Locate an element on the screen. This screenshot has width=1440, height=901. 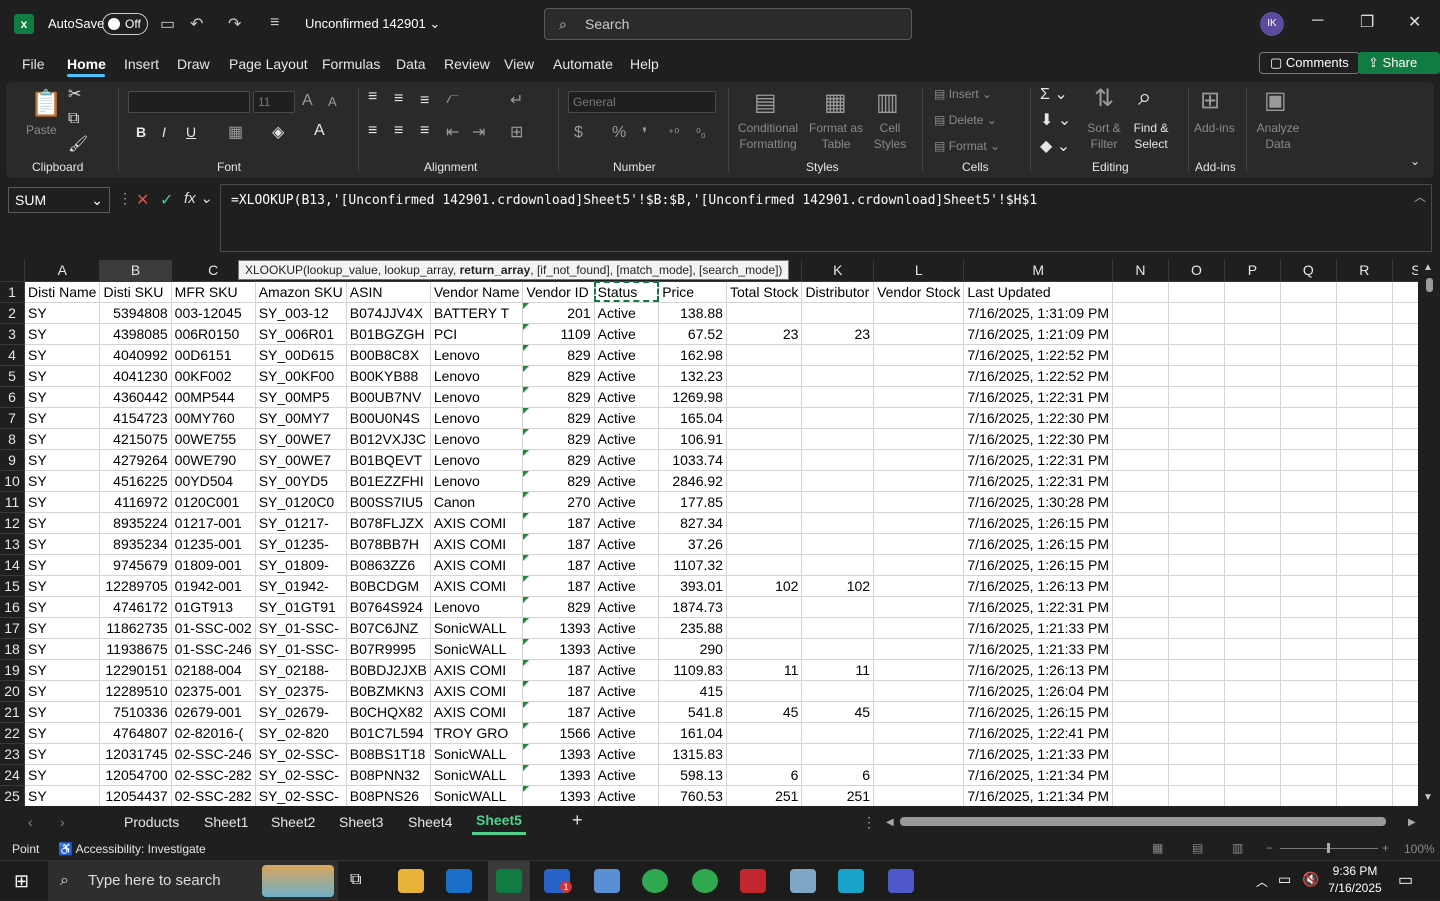
cell: AXIS COMI is located at coordinates (477, 586).